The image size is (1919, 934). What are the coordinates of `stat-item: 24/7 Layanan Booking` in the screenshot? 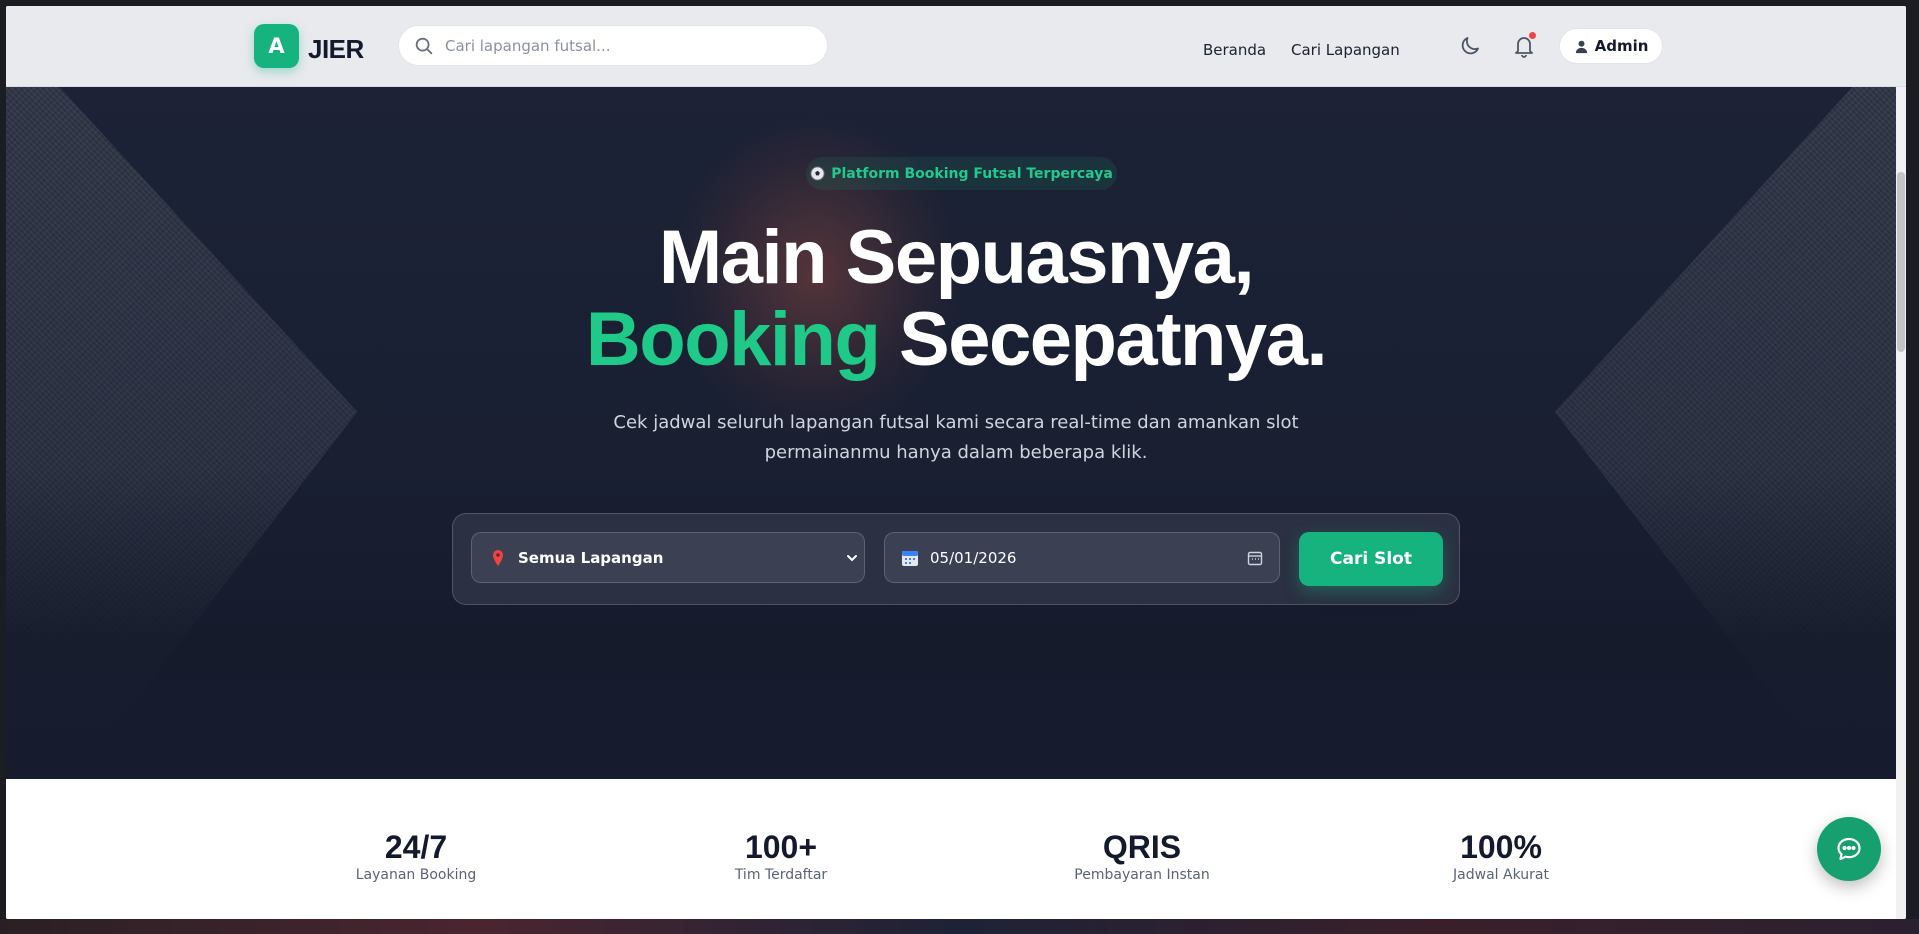 It's located at (416, 856).